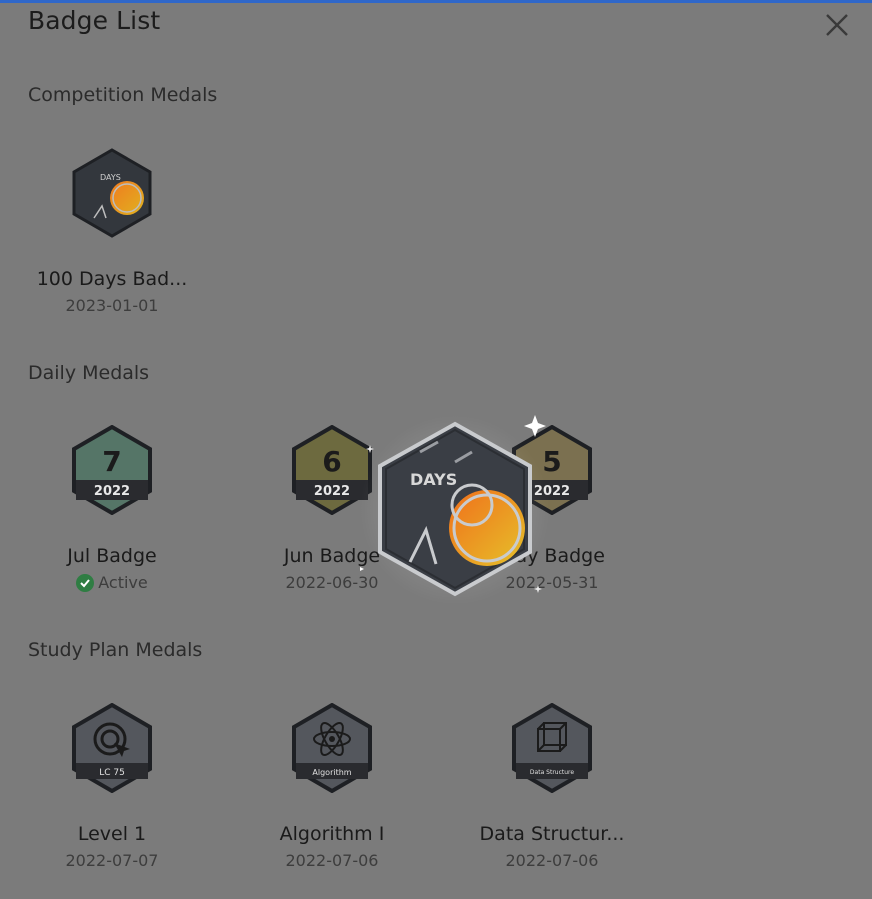 This screenshot has height=899, width=872. Describe the element at coordinates (112, 305) in the screenshot. I see `badge-date: 2023-01-01` at that location.